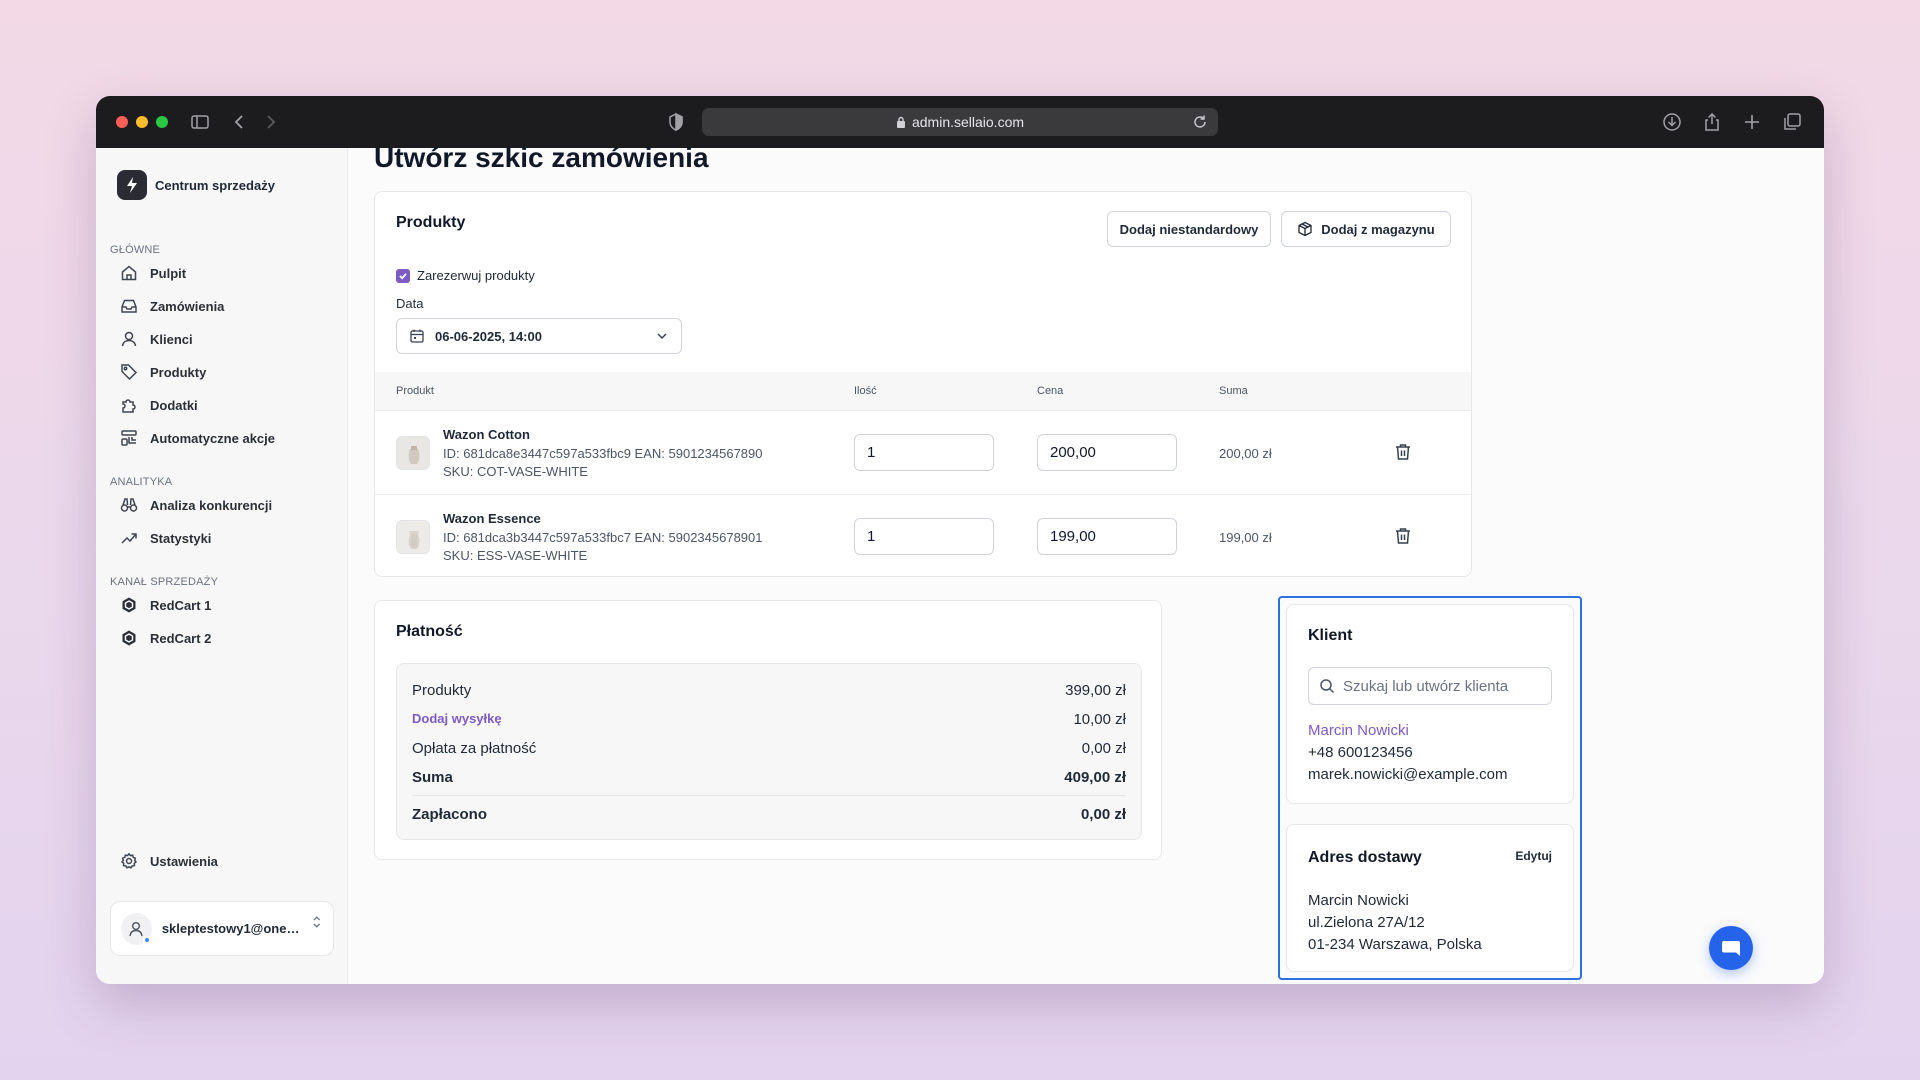 The image size is (1920, 1080). What do you see at coordinates (215, 185) in the screenshot?
I see `brand-name: Centrum sprzedaży` at bounding box center [215, 185].